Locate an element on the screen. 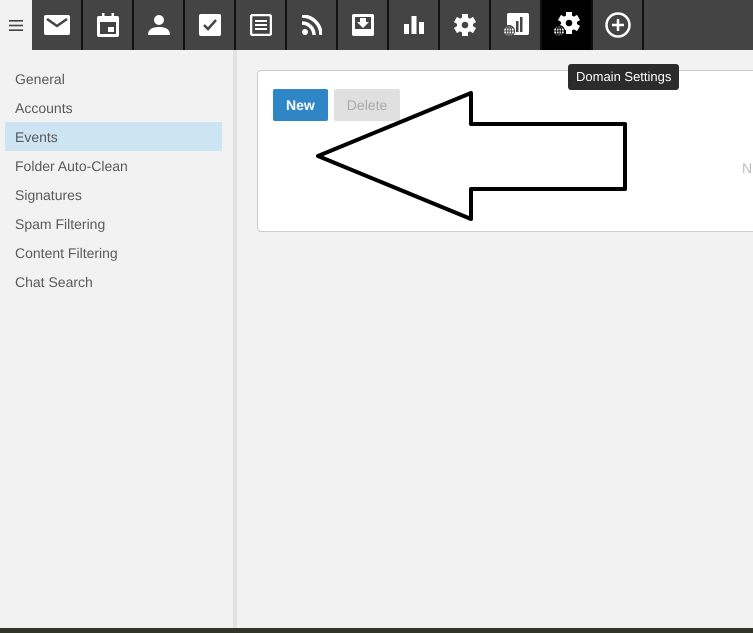 The width and height of the screenshot is (753, 633). add-icon is located at coordinates (617, 25).